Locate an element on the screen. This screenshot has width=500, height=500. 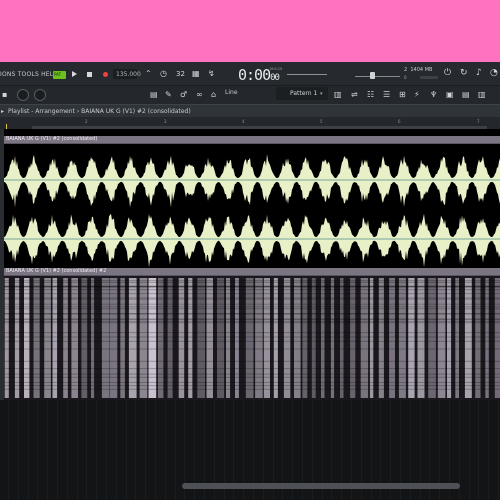
ruler-bar-number: 6 is located at coordinates (399, 121).